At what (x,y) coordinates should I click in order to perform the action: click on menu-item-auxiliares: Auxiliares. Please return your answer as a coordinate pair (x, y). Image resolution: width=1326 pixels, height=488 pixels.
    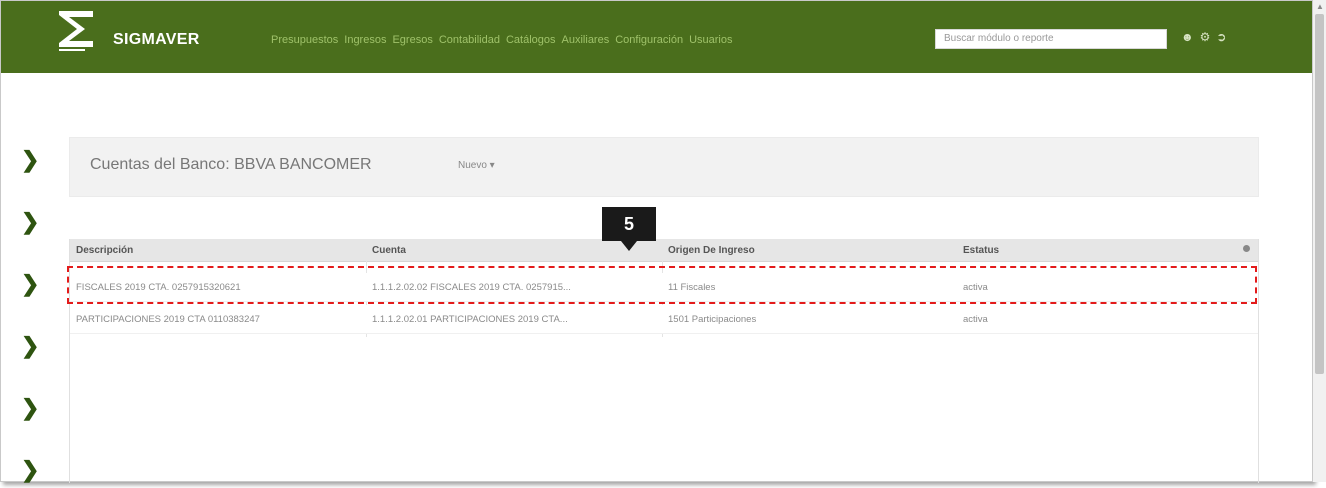
    Looking at the image, I should click on (586, 40).